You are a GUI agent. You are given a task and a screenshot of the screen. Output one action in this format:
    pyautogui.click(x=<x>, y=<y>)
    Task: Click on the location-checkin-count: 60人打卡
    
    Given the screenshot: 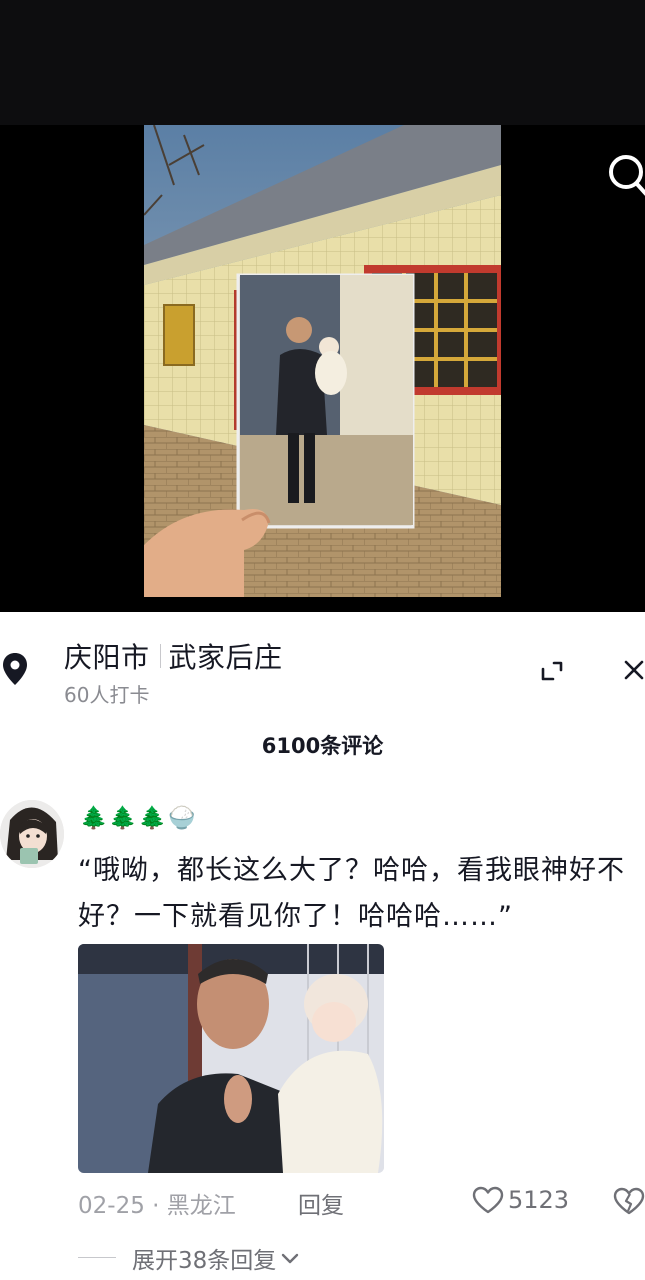 What is the action you would take?
    pyautogui.click(x=107, y=695)
    